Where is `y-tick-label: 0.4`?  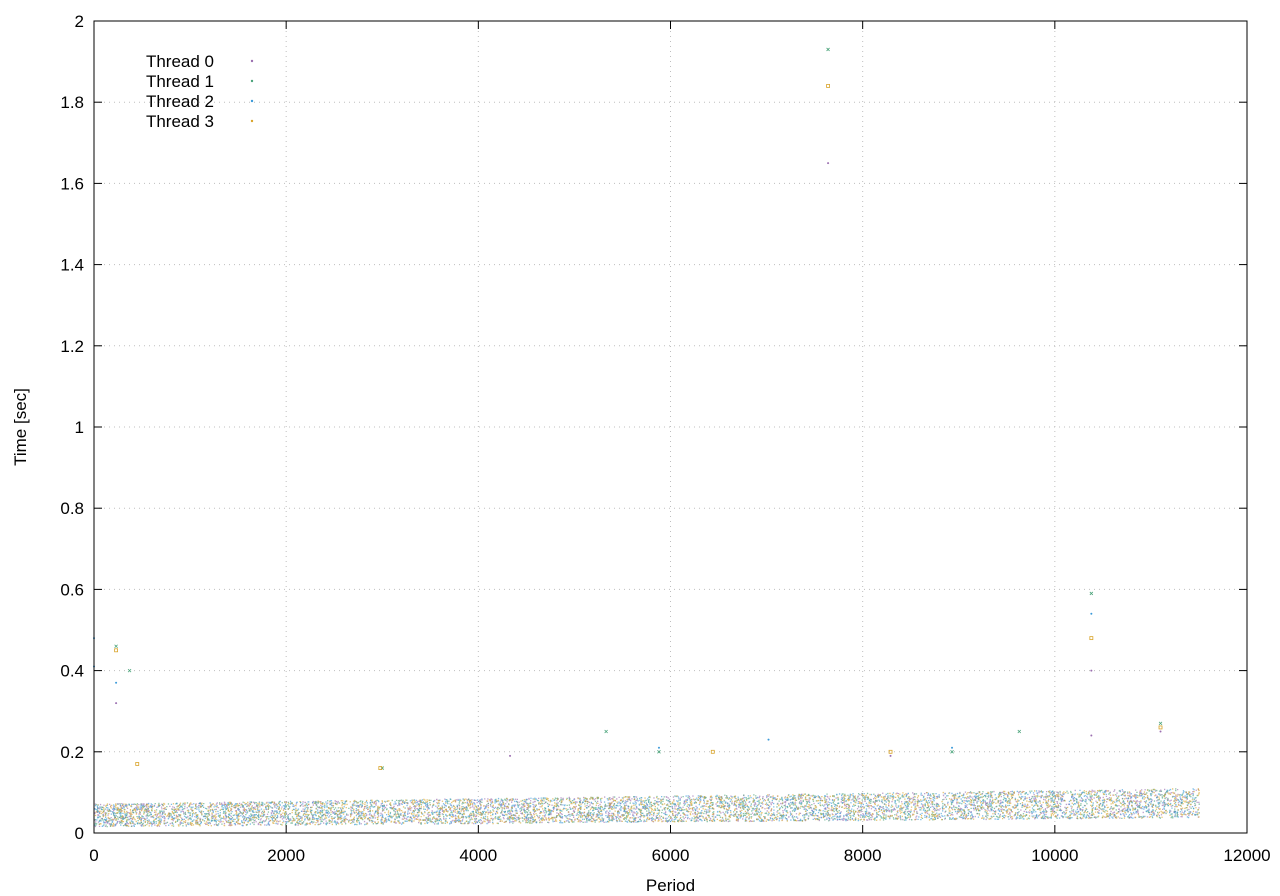 y-tick-label: 0.4 is located at coordinates (72, 671).